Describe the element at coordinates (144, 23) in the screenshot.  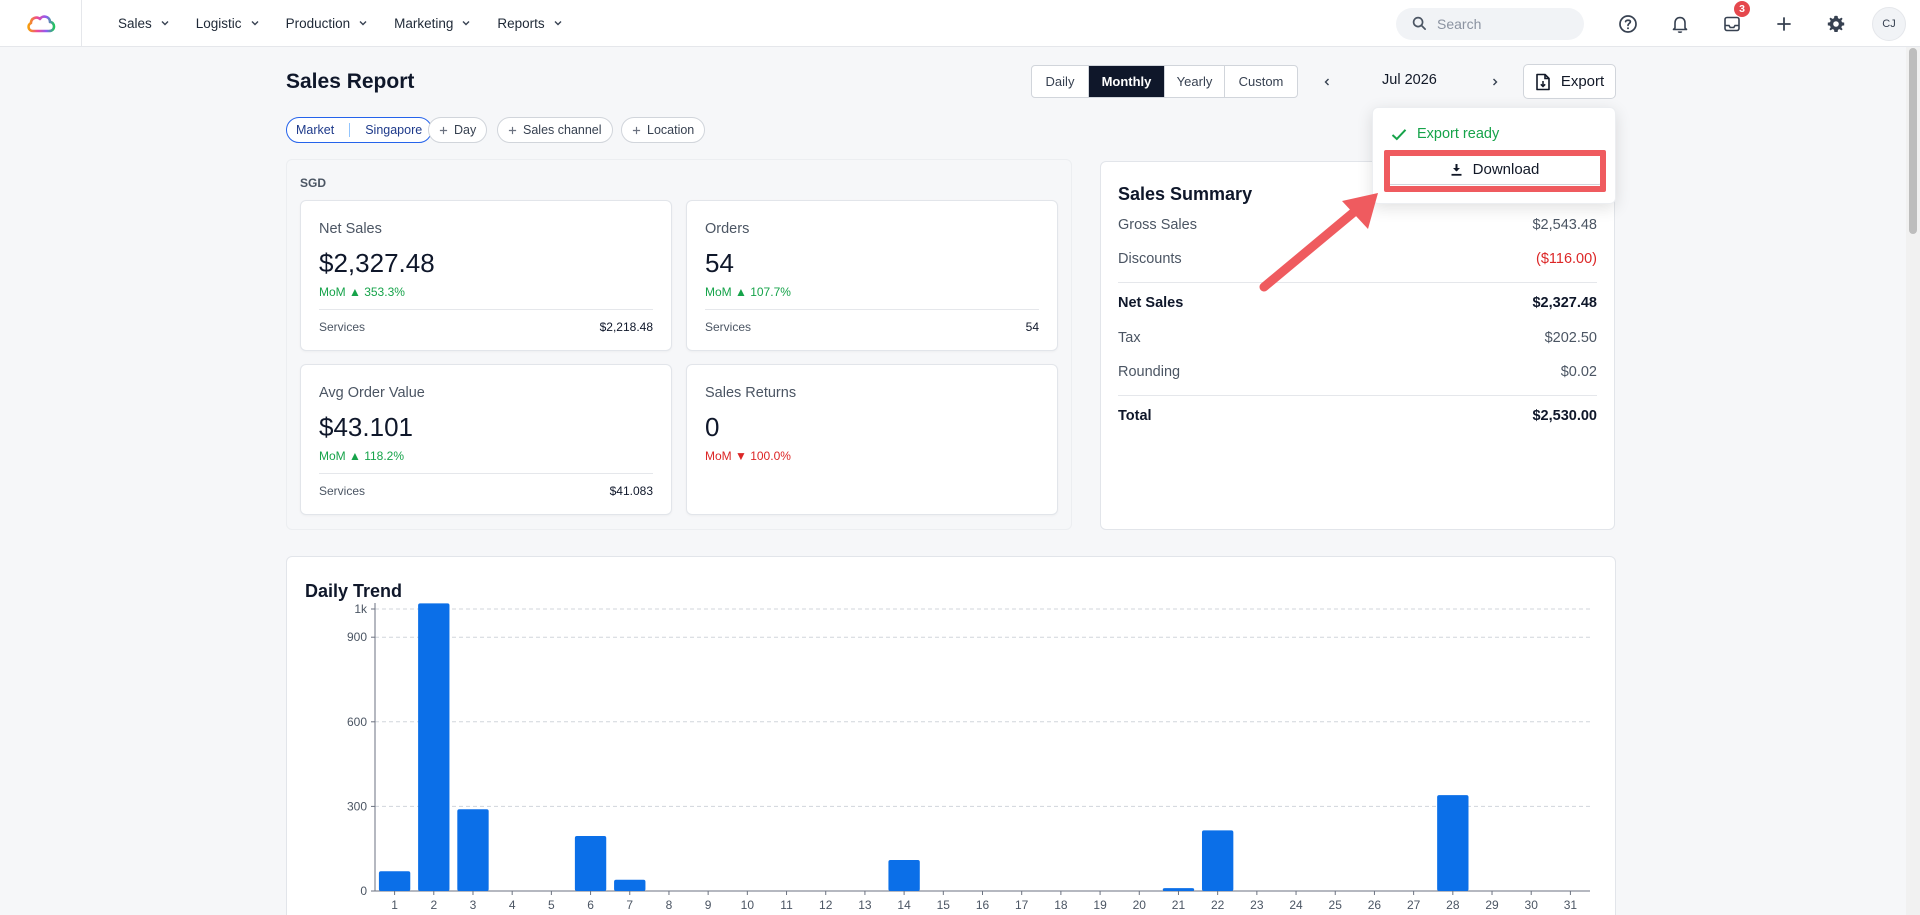
I see `nav-item-sales: Sales` at that location.